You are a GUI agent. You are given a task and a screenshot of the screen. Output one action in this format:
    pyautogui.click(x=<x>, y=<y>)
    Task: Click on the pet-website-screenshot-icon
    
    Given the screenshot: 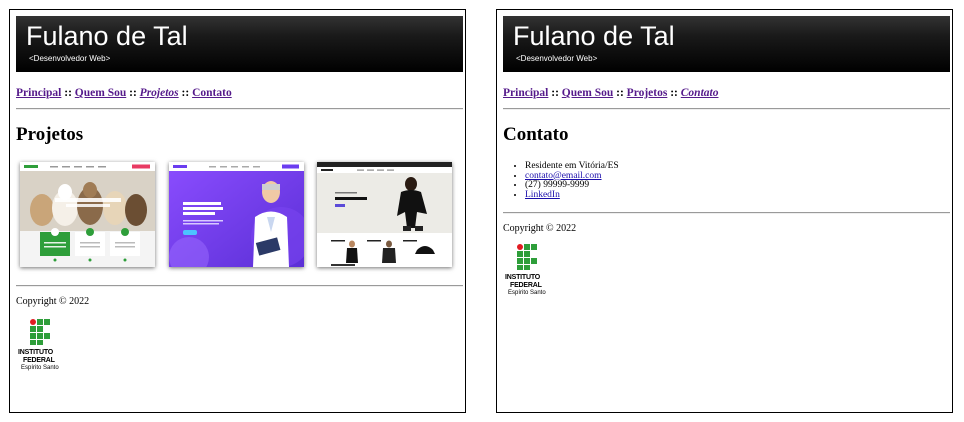 What is the action you would take?
    pyautogui.click(x=87, y=214)
    